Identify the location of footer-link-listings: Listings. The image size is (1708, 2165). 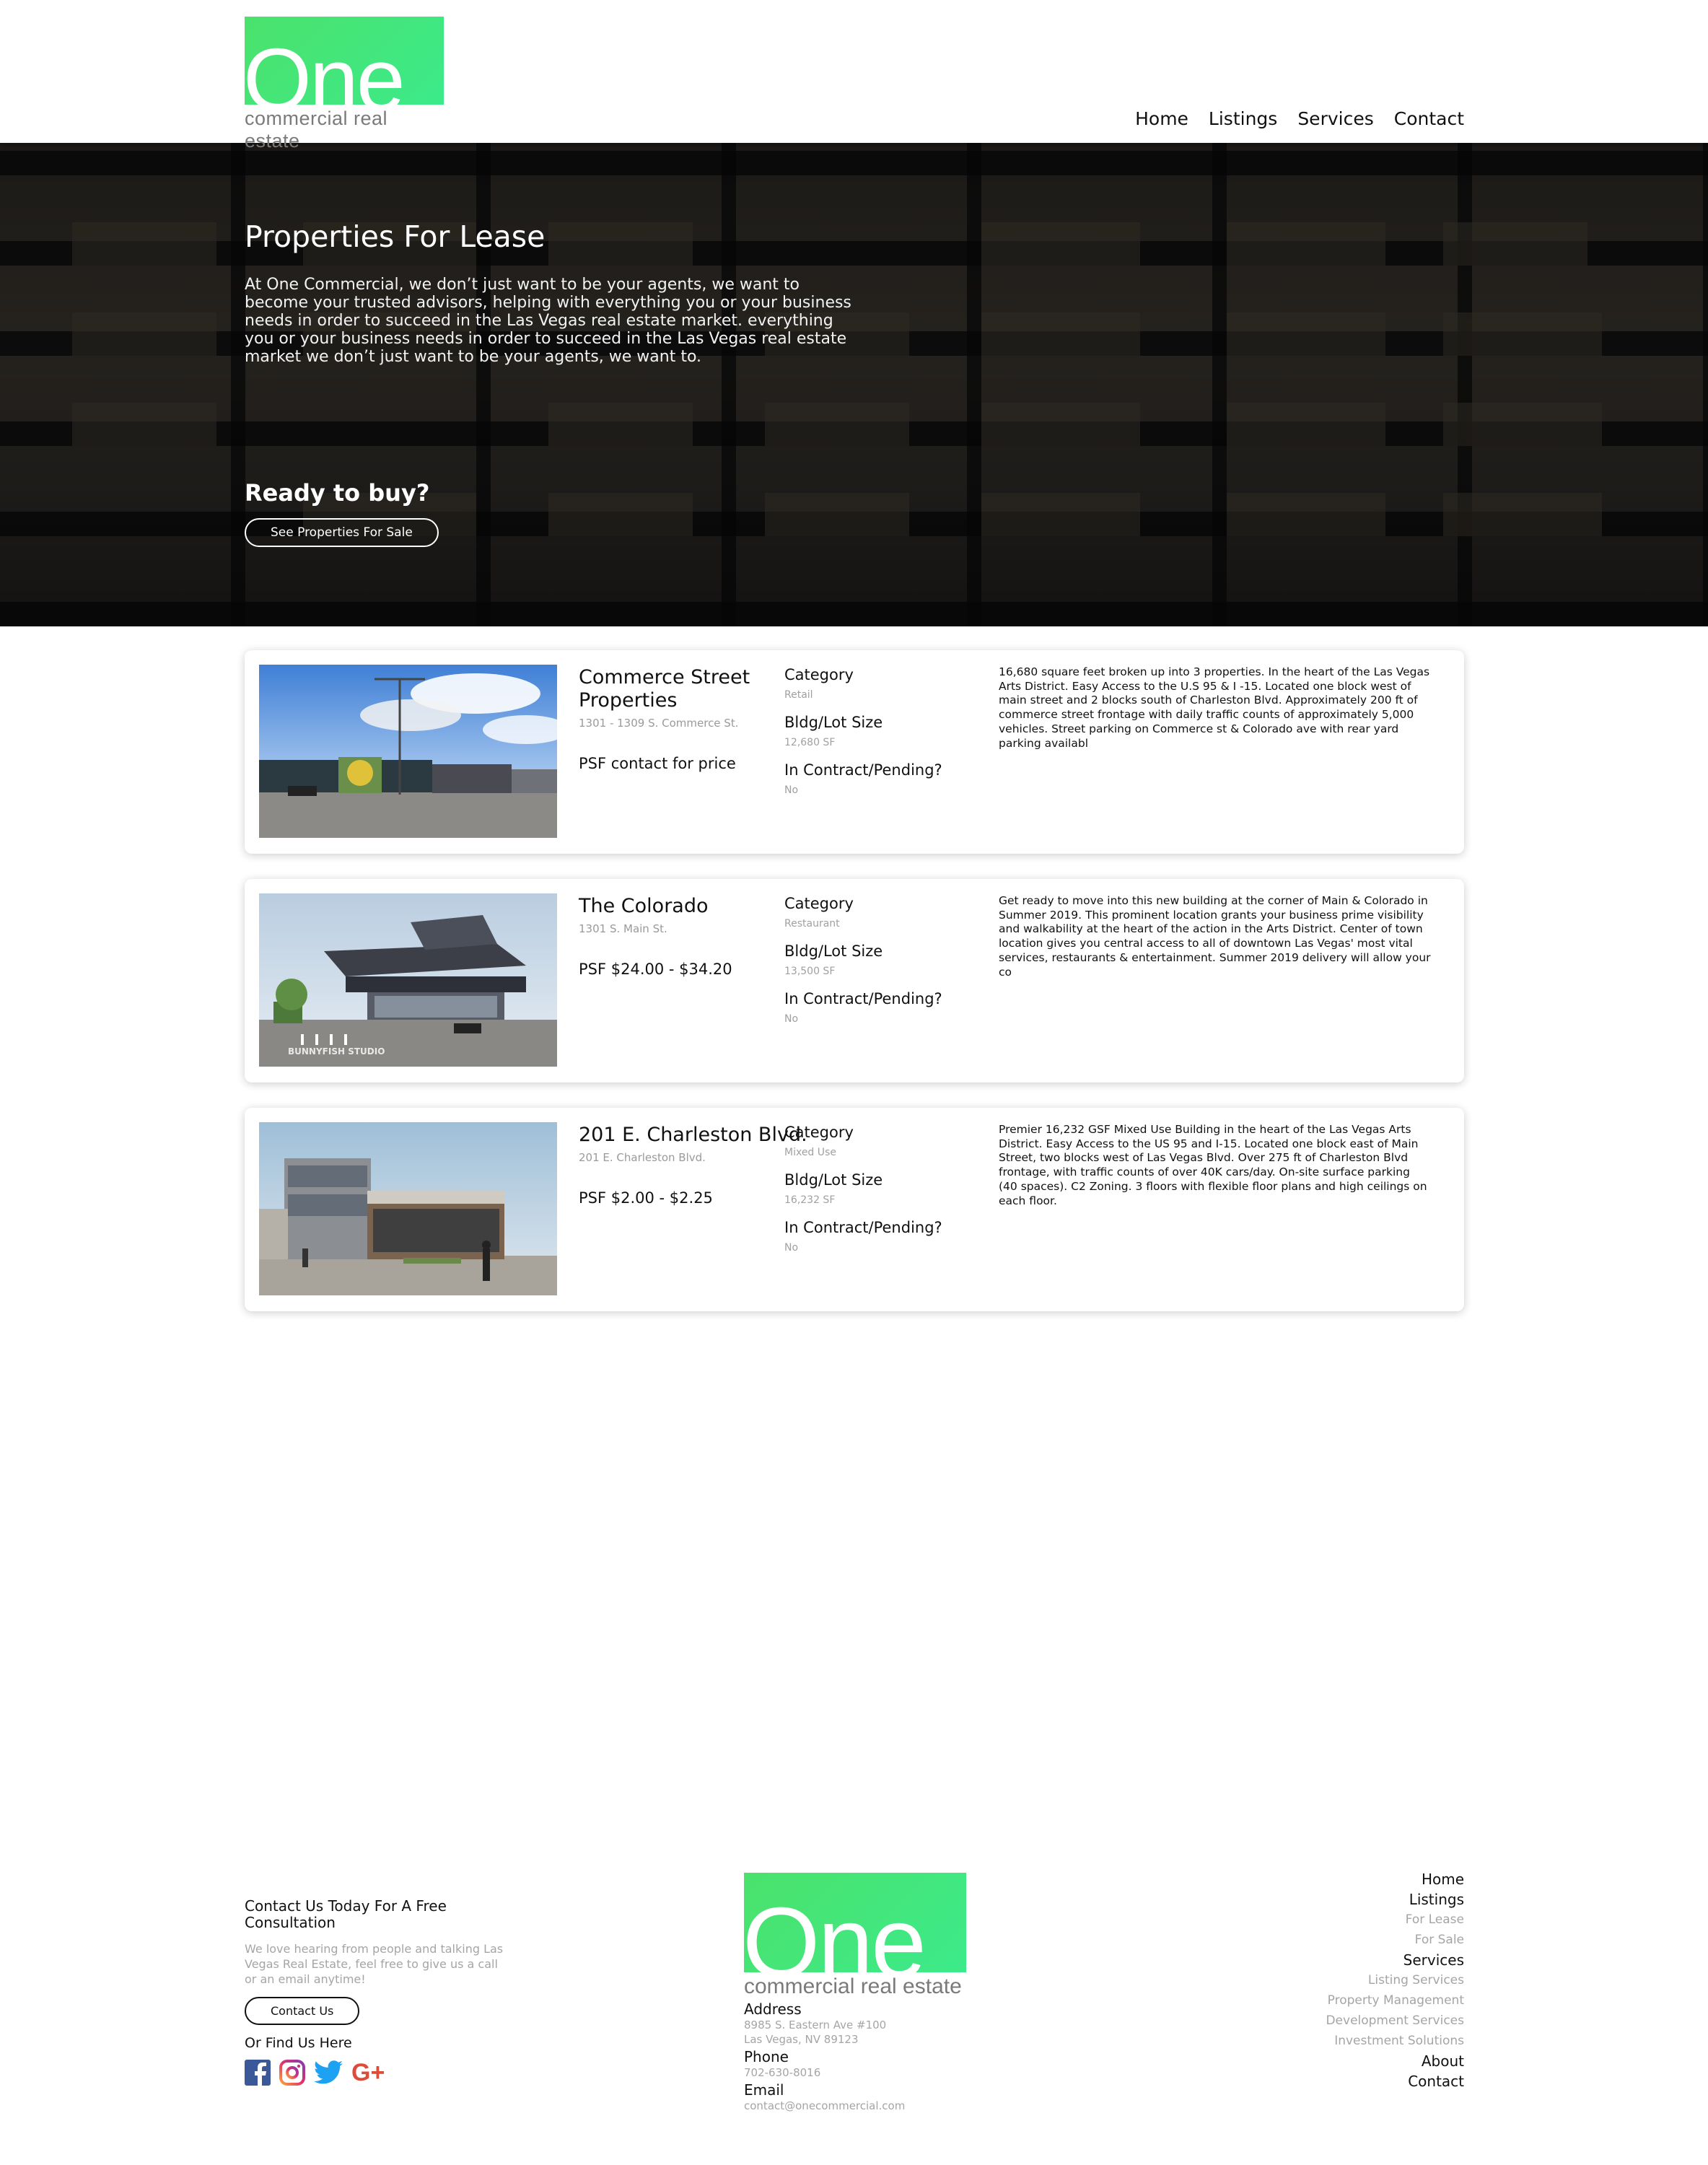
(1395, 1900).